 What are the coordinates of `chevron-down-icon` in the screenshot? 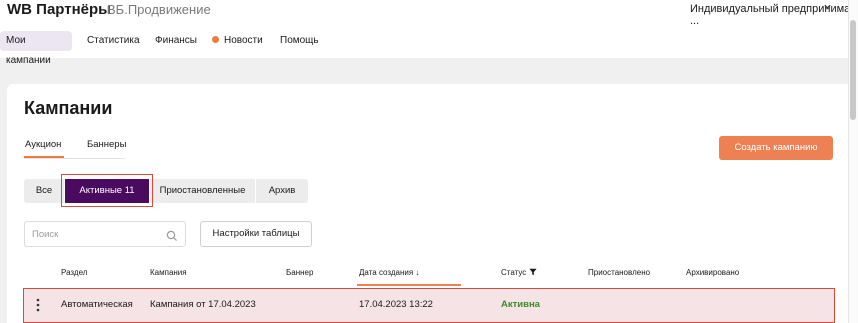 It's located at (827, 8).